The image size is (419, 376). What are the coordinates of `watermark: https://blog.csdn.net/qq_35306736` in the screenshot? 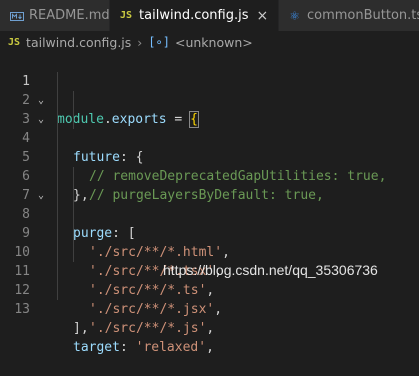 It's located at (270, 270).